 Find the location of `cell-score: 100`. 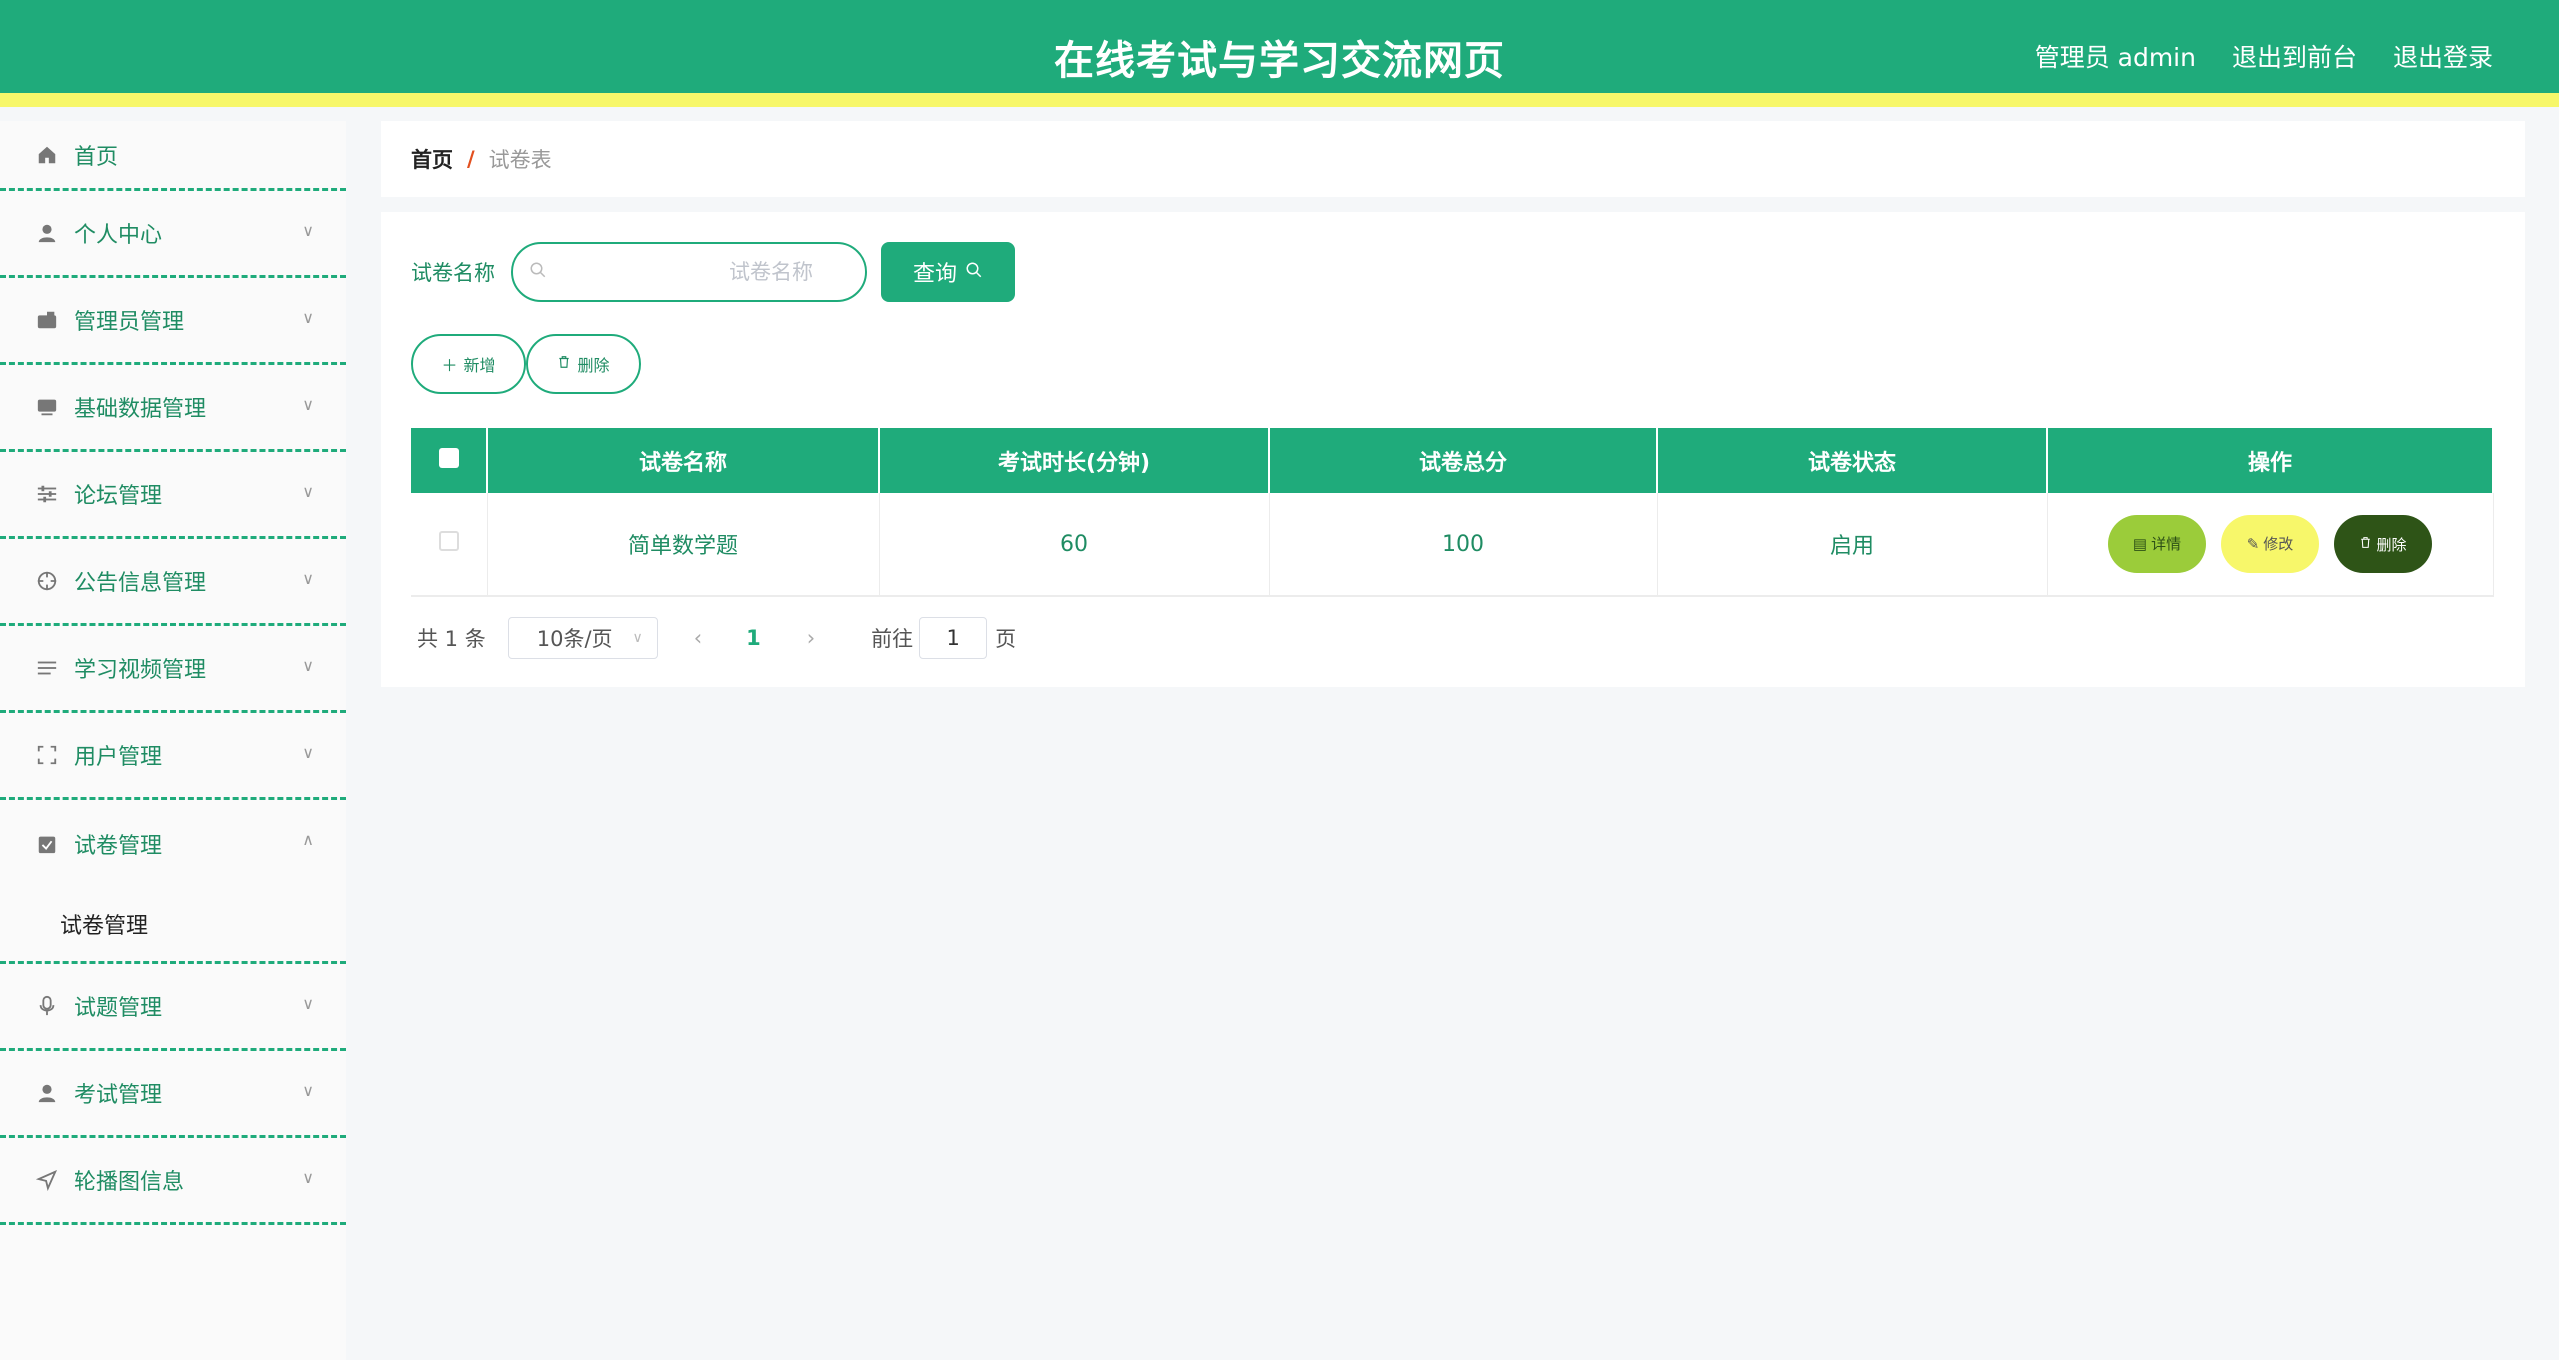

cell-score: 100 is located at coordinates (1463, 545).